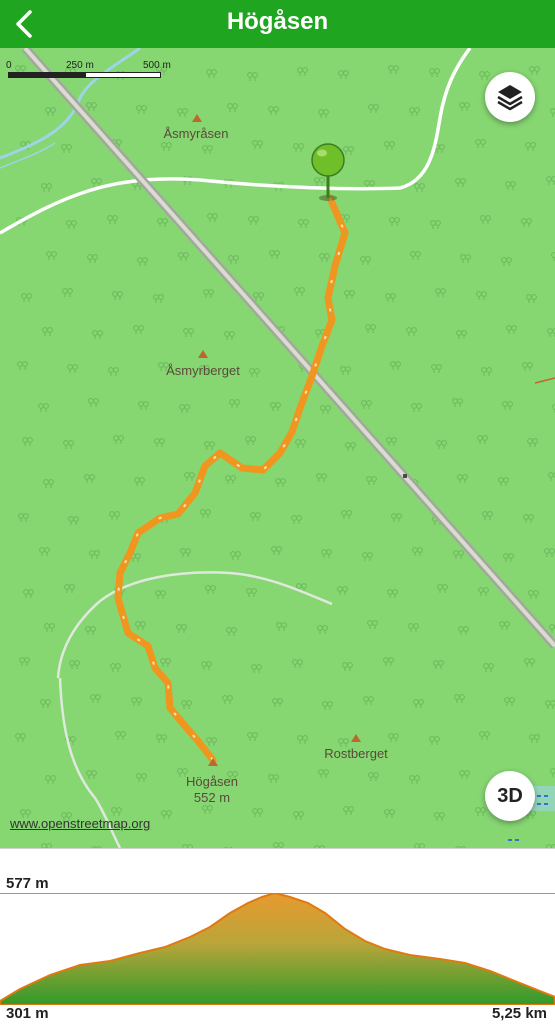  Describe the element at coordinates (9, 65) in the screenshot. I see `scale-label-start: 0` at that location.